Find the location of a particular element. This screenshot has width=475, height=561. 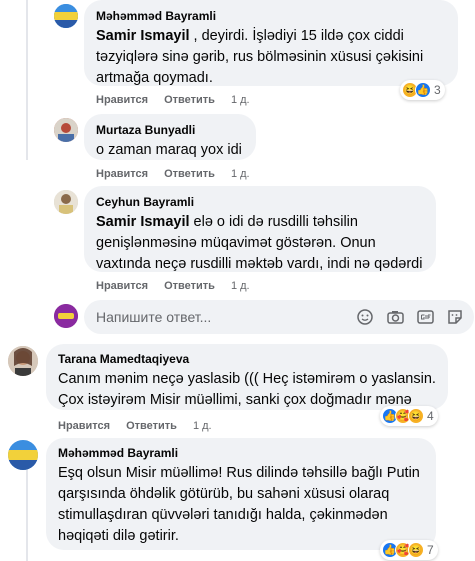

reply-box is located at coordinates (279, 317).